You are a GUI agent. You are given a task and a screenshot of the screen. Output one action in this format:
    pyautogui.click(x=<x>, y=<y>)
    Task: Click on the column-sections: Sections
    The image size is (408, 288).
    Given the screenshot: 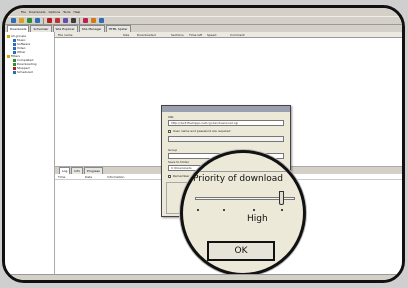 What is the action you would take?
    pyautogui.click(x=177, y=35)
    